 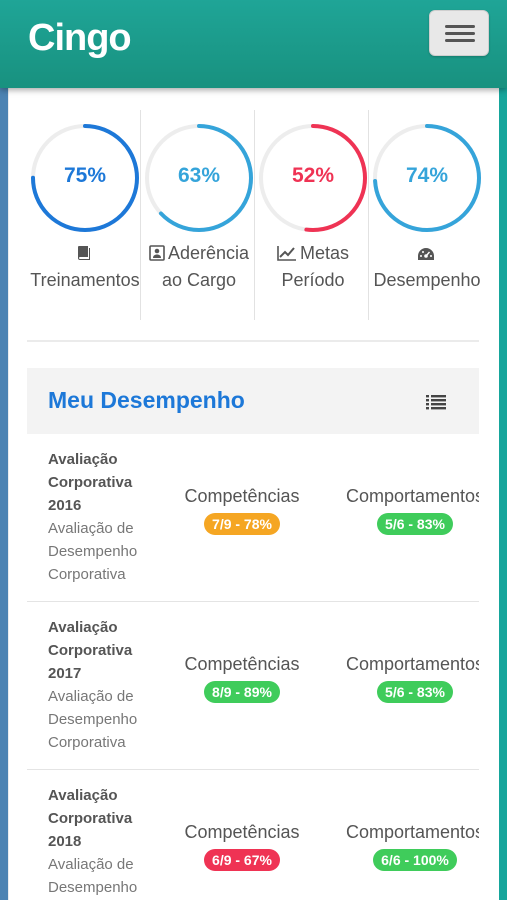 What do you see at coordinates (85, 280) in the screenshot?
I see `stat-label-line1: Treinamentos` at bounding box center [85, 280].